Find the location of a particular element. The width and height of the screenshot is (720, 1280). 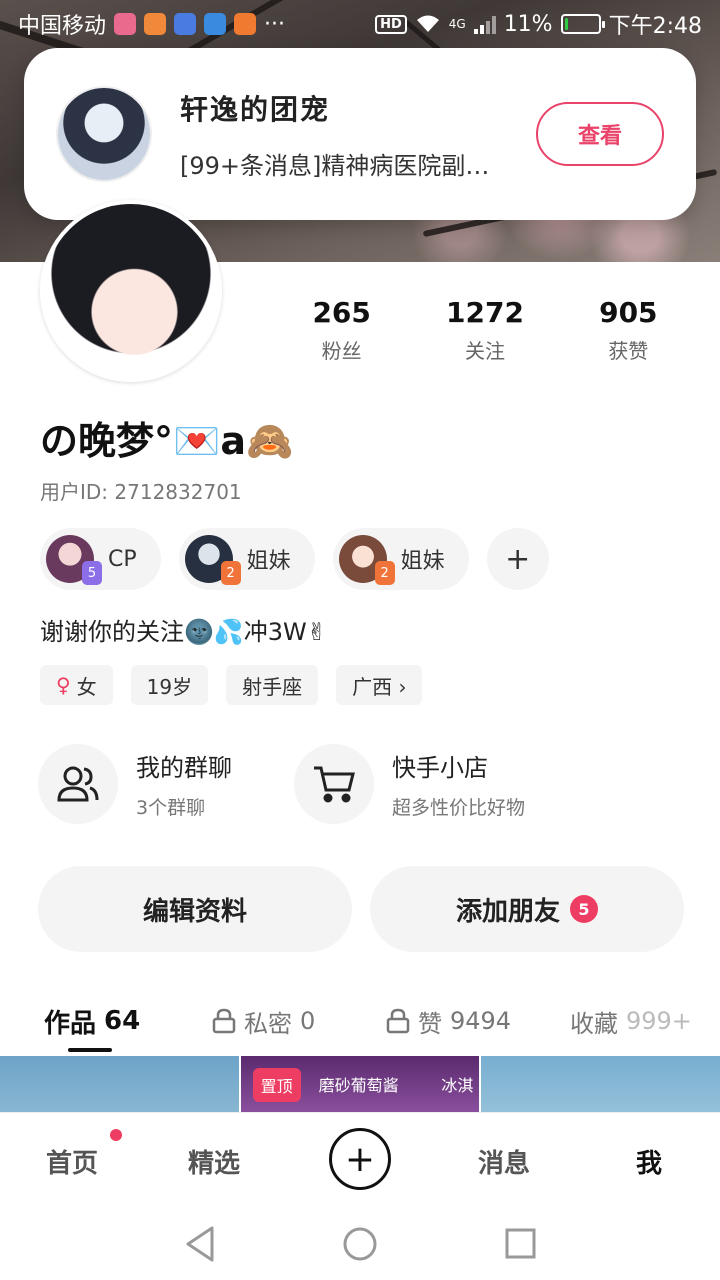

nav-featured: 精选 is located at coordinates (214, 1161).